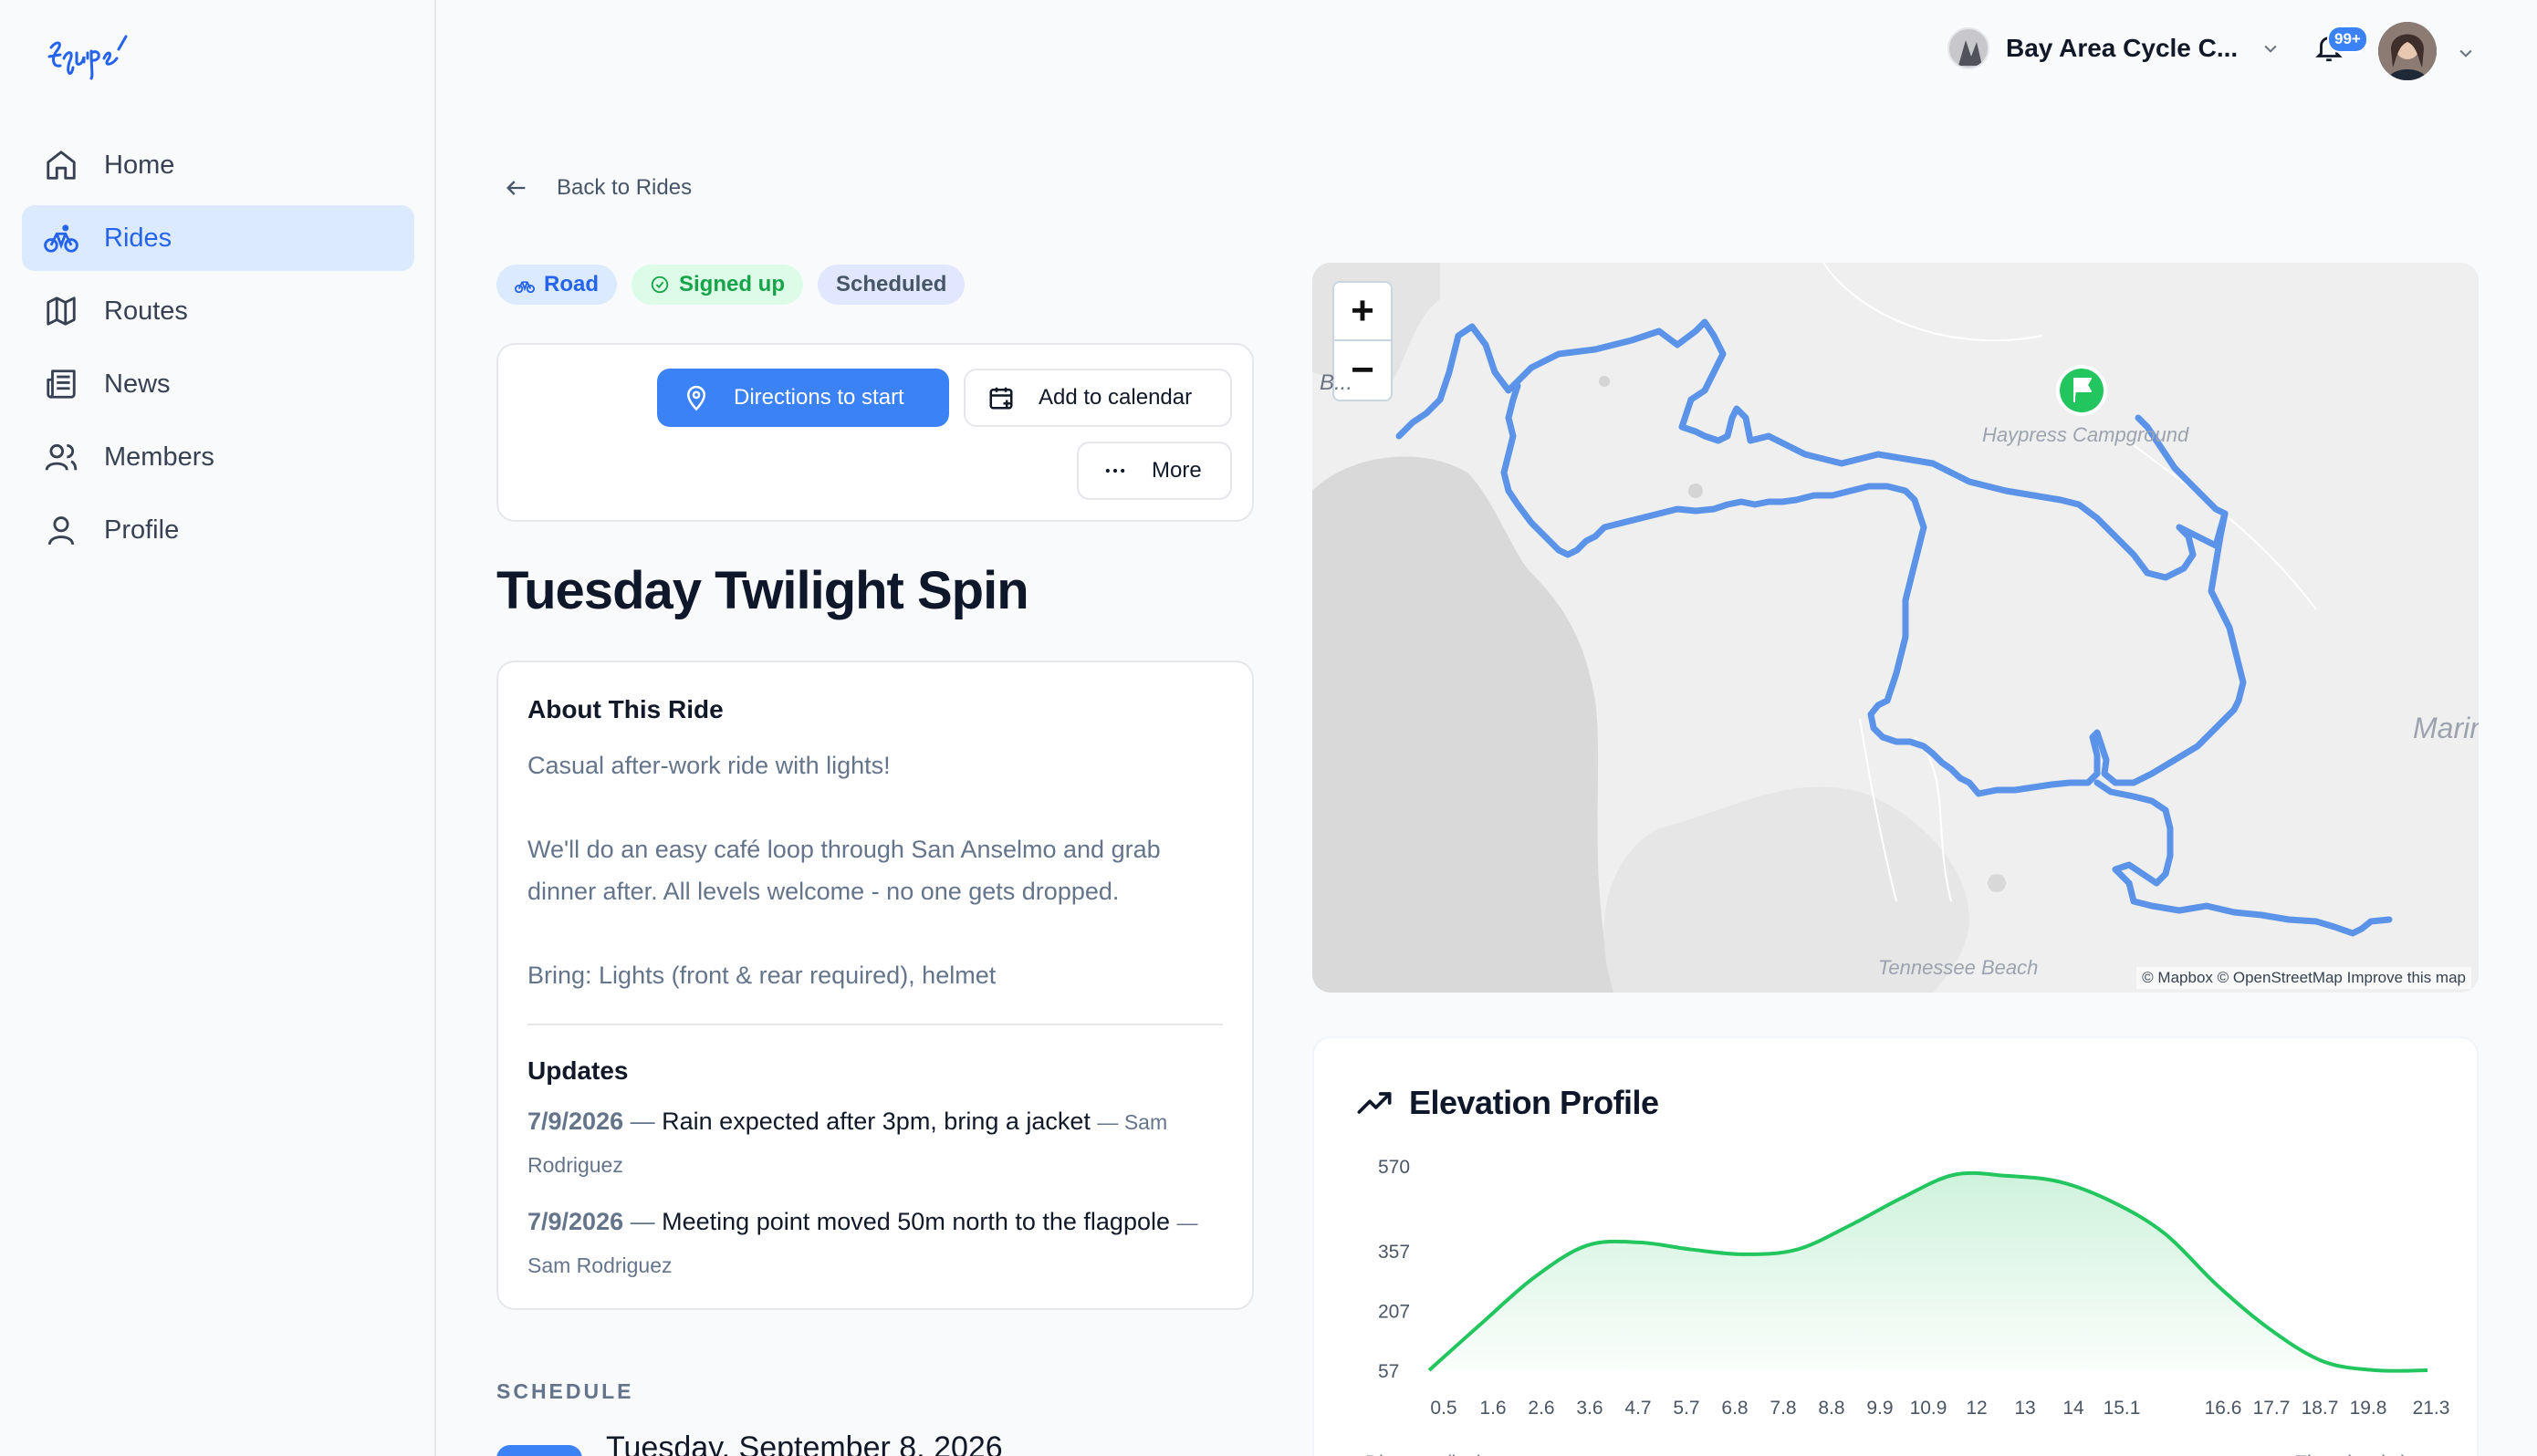 The image size is (2537, 1456). Describe the element at coordinates (1879, 1408) in the screenshot. I see `x-tick-label: 9.9` at that location.